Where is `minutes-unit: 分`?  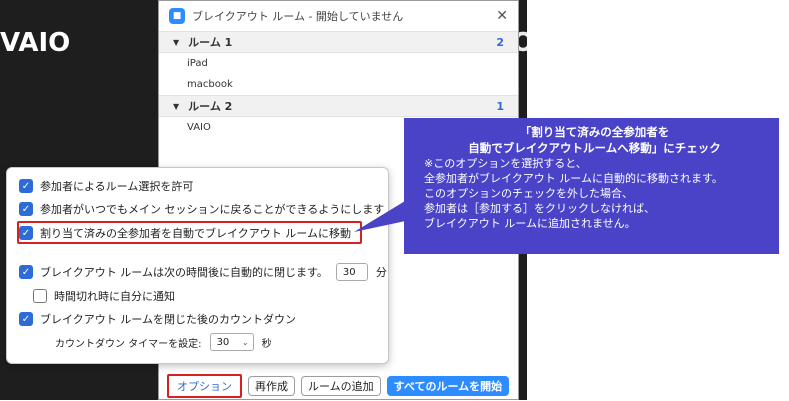 minutes-unit: 分 is located at coordinates (381, 272).